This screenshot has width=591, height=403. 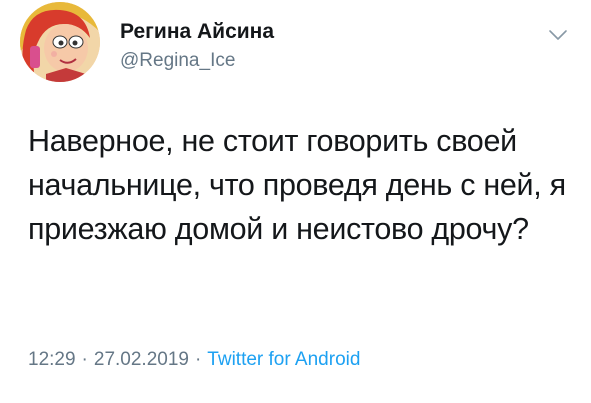 What do you see at coordinates (141, 359) in the screenshot?
I see `tweet-date: 27.02.2019` at bounding box center [141, 359].